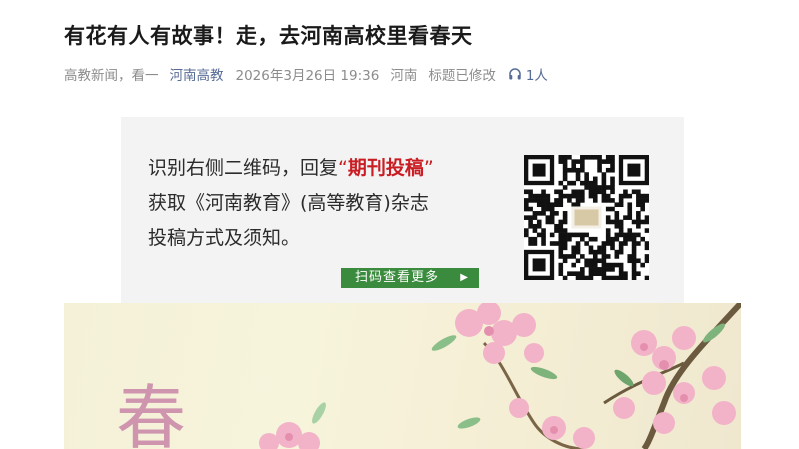 This screenshot has height=449, width=799. I want to click on open-quote: “, so click(343, 168).